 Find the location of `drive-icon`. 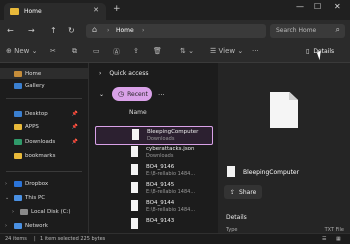

drive-icon is located at coordinates (24, 211).